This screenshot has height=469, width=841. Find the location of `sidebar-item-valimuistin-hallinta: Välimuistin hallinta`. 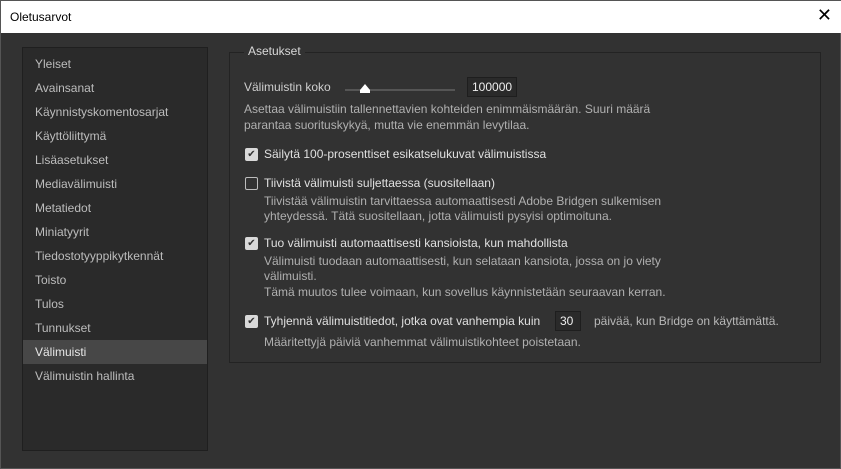

sidebar-item-valimuistin-hallinta: Välimuistin hallinta is located at coordinates (115, 376).